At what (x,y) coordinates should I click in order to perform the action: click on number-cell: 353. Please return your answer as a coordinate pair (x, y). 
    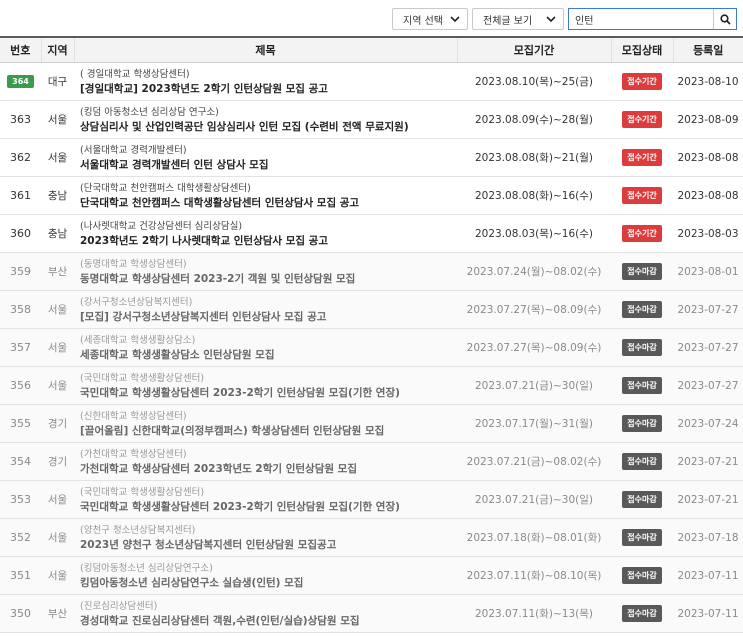
    Looking at the image, I should click on (20, 499).